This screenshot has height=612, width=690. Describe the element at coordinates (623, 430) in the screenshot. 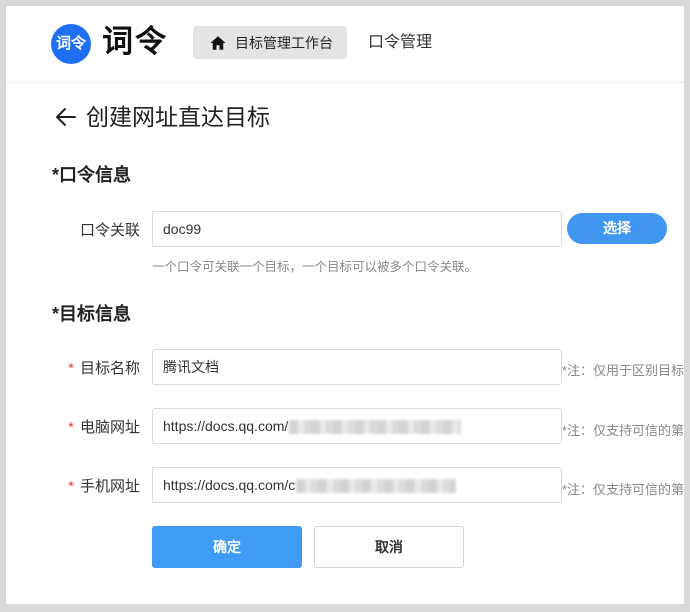

I see `pc-url-note: *注：仅支持可信的第` at that location.